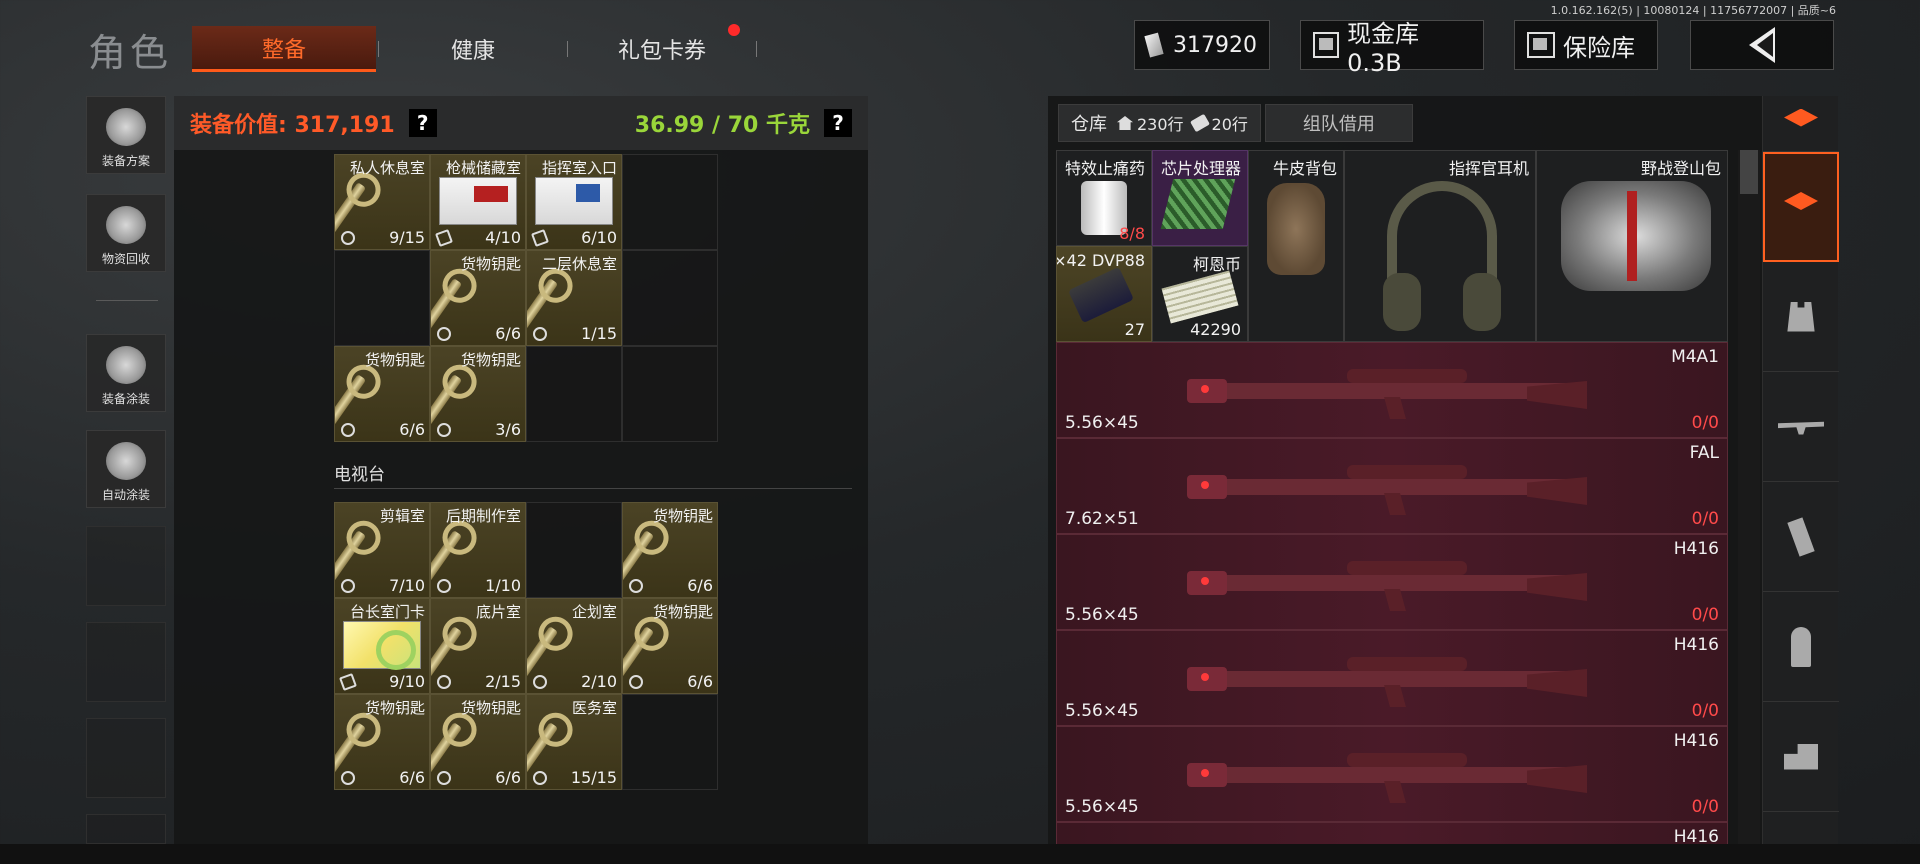 Image resolution: width=1920 pixels, height=864 pixels. I want to click on stash-icon, so click(1801, 207).